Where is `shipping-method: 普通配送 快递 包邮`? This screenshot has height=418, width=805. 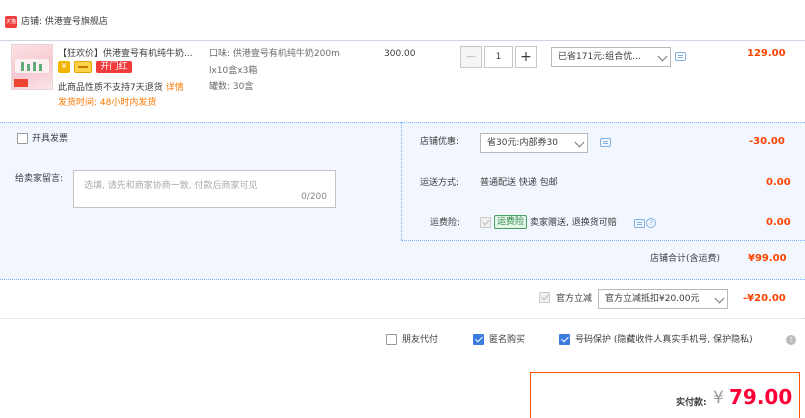
shipping-method: 普通配送 快递 包邮 is located at coordinates (519, 183).